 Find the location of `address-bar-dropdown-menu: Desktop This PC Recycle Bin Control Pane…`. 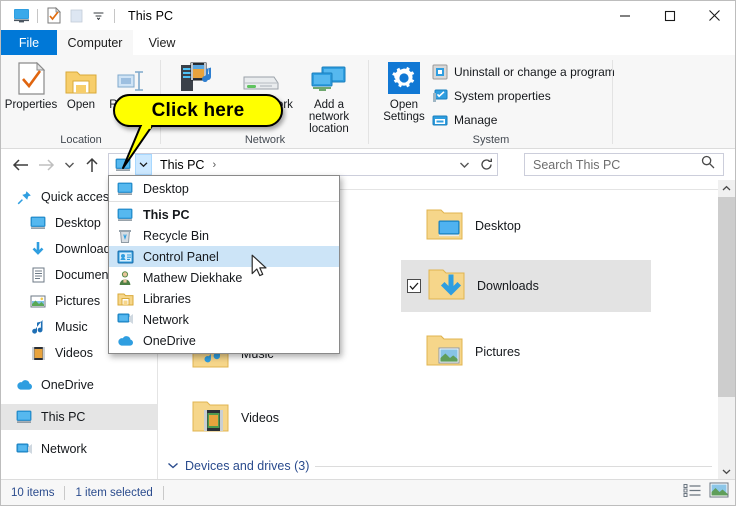

address-bar-dropdown-menu: Desktop This PC Recycle Bin Control Pane… is located at coordinates (224, 264).